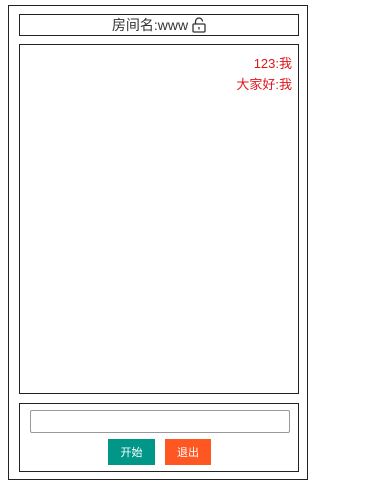 Image resolution: width=388 pixels, height=484 pixels. What do you see at coordinates (131, 452) in the screenshot?
I see `start-button: 开始` at bounding box center [131, 452].